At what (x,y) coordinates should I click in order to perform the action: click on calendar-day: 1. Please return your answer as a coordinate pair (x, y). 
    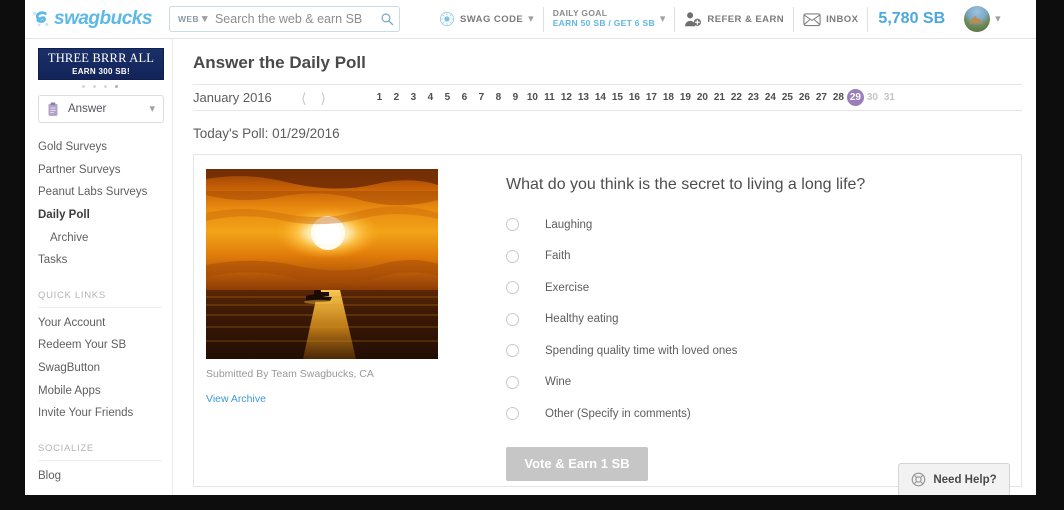
    Looking at the image, I should click on (379, 97).